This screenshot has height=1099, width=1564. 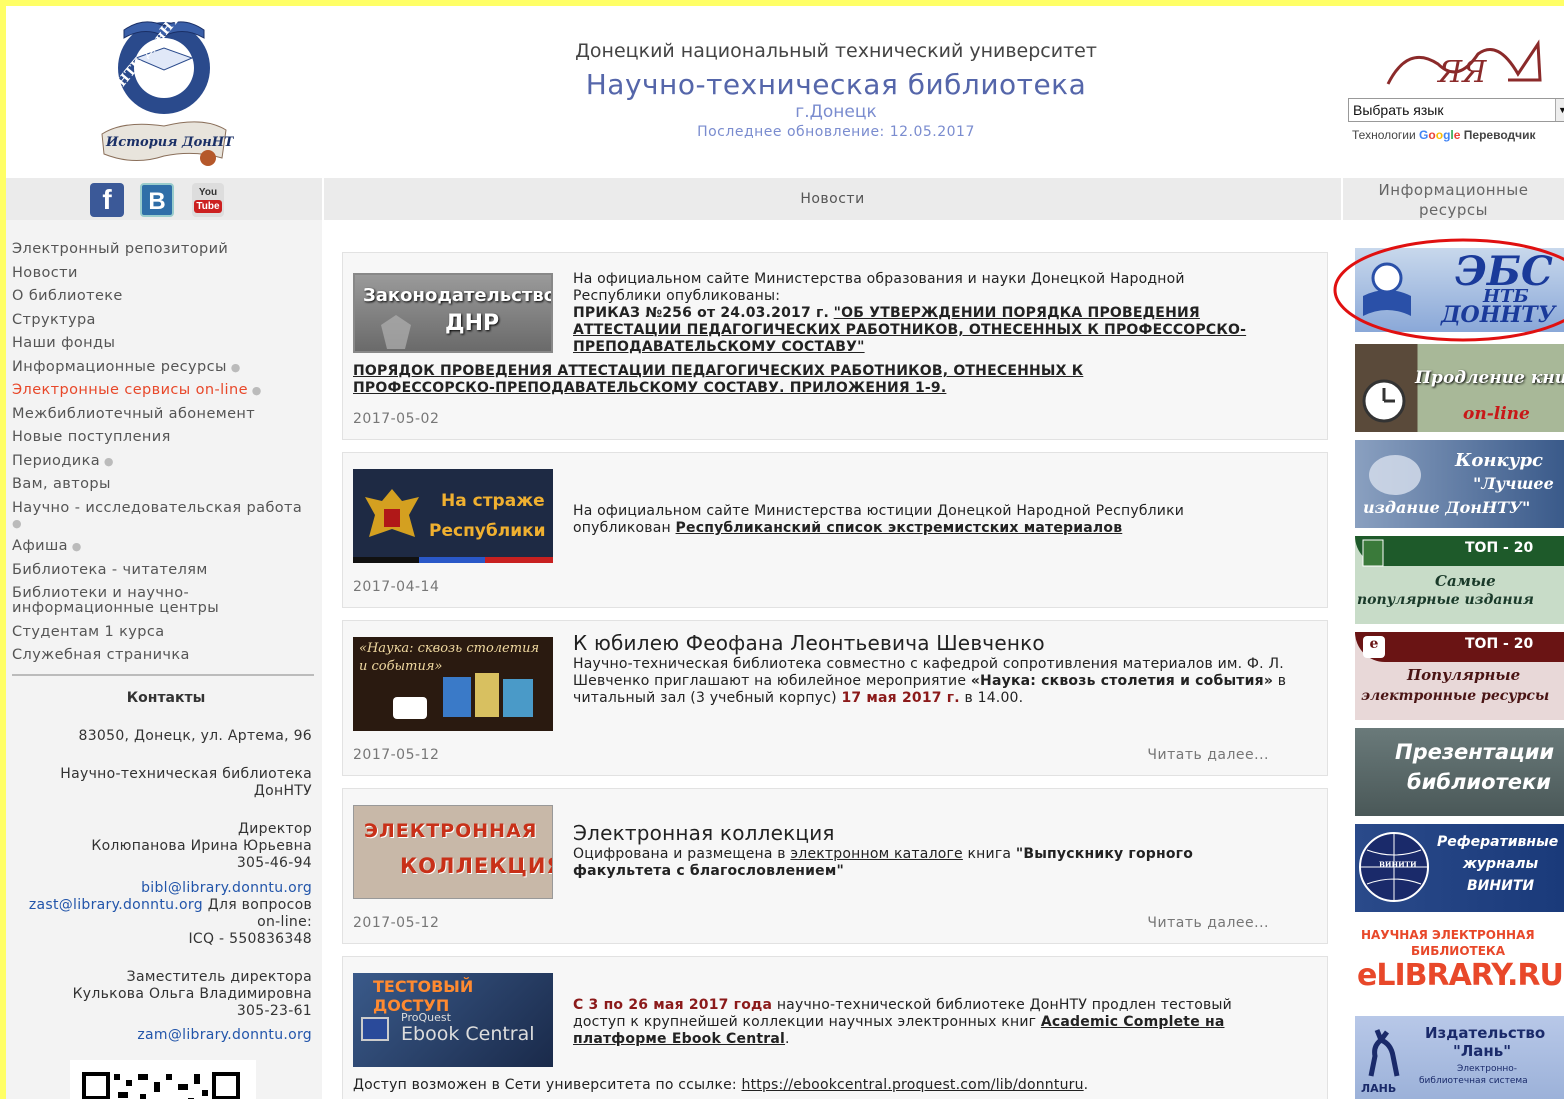 What do you see at coordinates (162, 343) in the screenshot?
I see `sidebar-menu-item: Наши фонды` at bounding box center [162, 343].